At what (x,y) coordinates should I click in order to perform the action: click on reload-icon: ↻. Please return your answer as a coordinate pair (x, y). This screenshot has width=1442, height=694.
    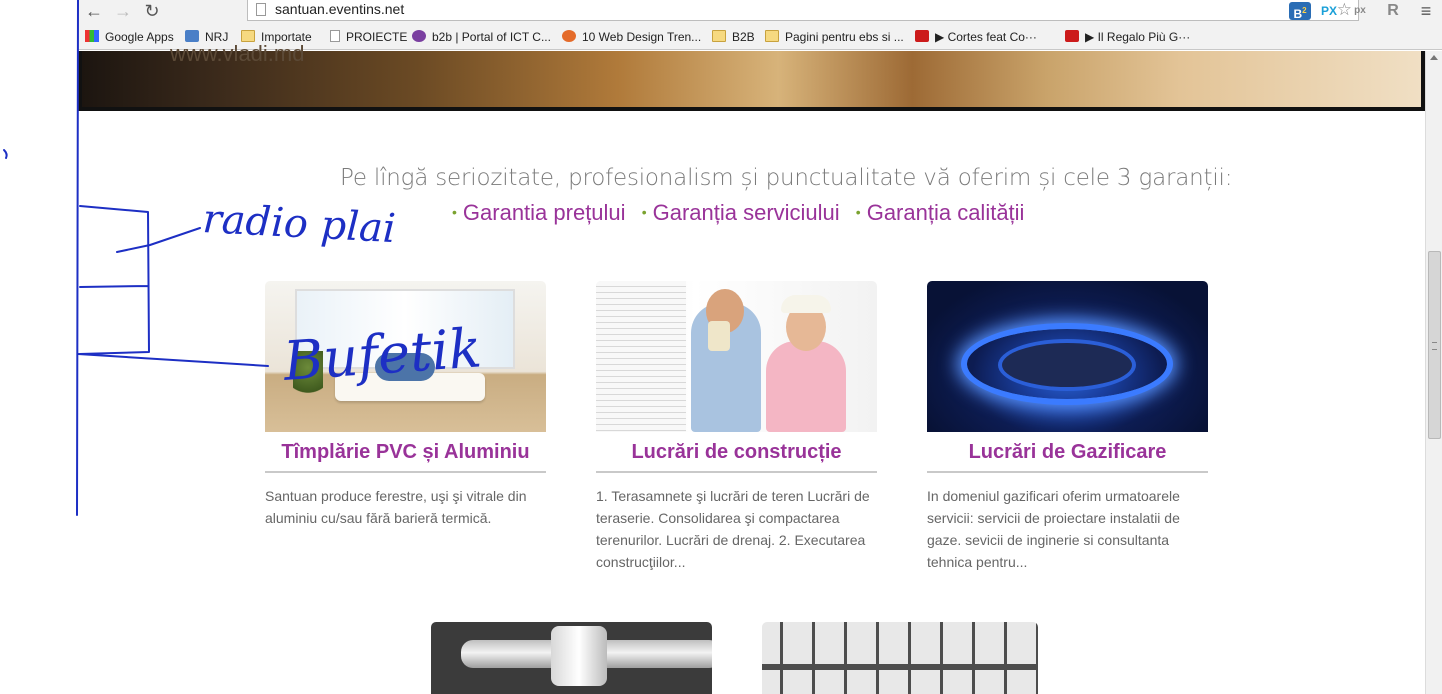
    Looking at the image, I should click on (152, 11).